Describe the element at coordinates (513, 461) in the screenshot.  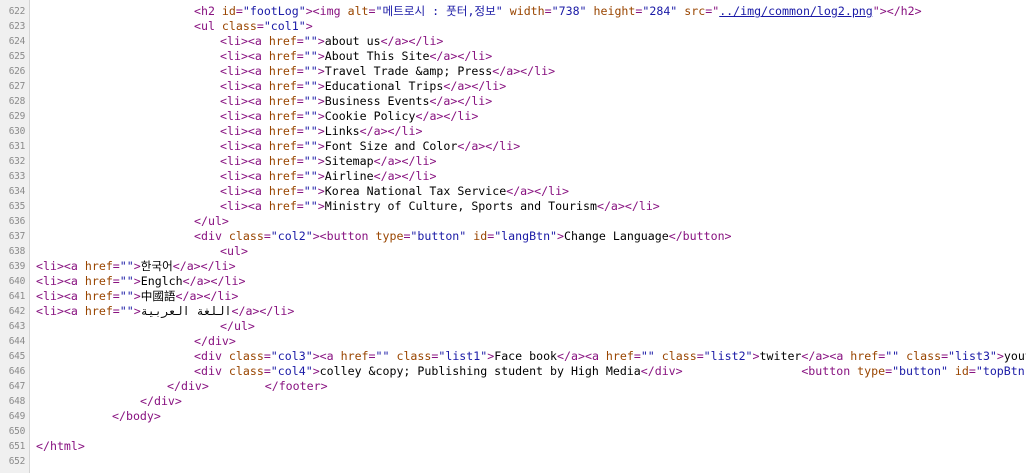
I see `code-line: 652` at that location.